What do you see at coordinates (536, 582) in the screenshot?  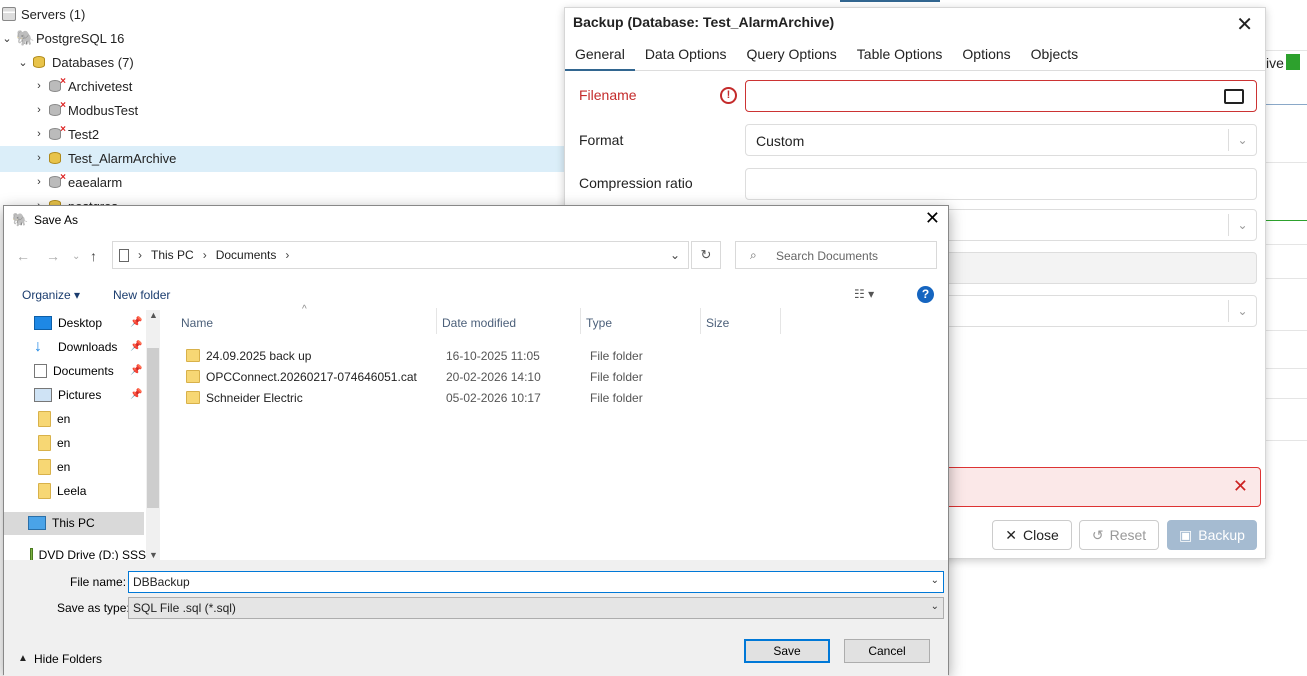 I see `file-name-input: DBBackup ⌄` at bounding box center [536, 582].